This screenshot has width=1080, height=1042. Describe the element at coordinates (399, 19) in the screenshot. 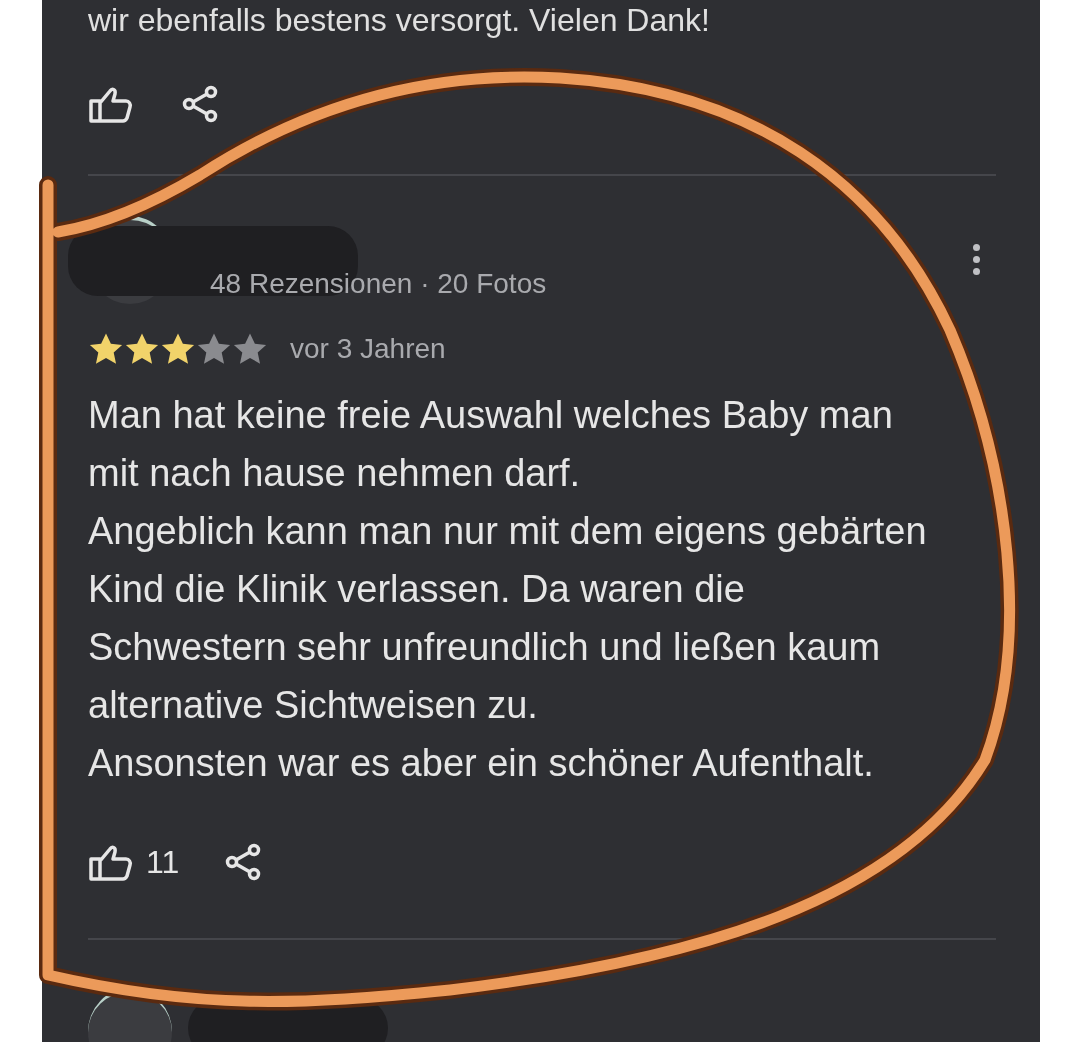

I see `review-text: wir ebenfalls bestens versorgt. Vielen Dank!` at that location.